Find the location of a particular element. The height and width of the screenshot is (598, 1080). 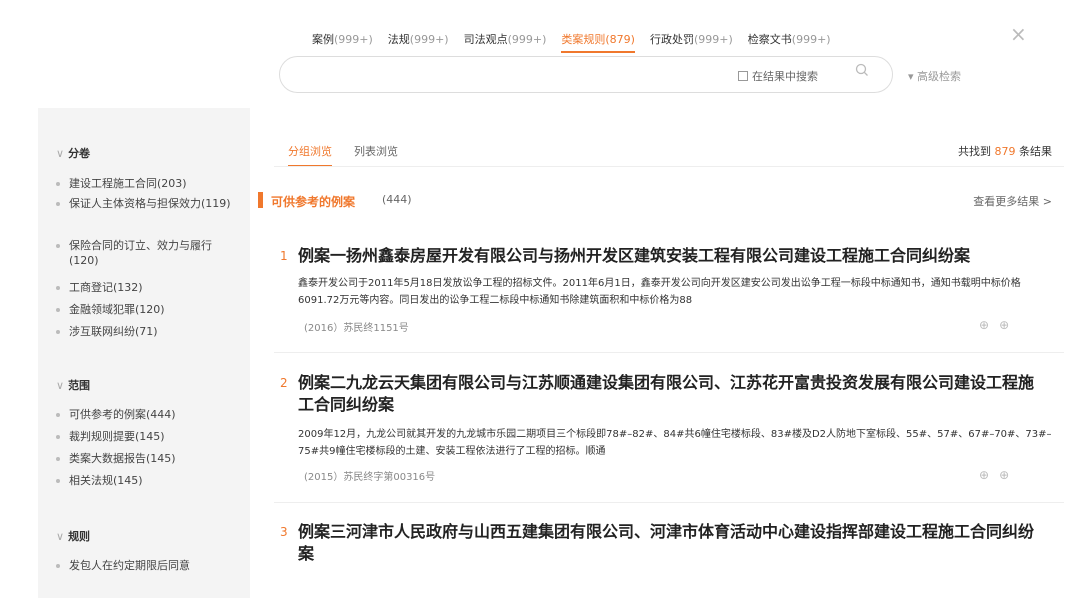

tab-administrative-penalties: 行政处罚(999+) is located at coordinates (691, 42).